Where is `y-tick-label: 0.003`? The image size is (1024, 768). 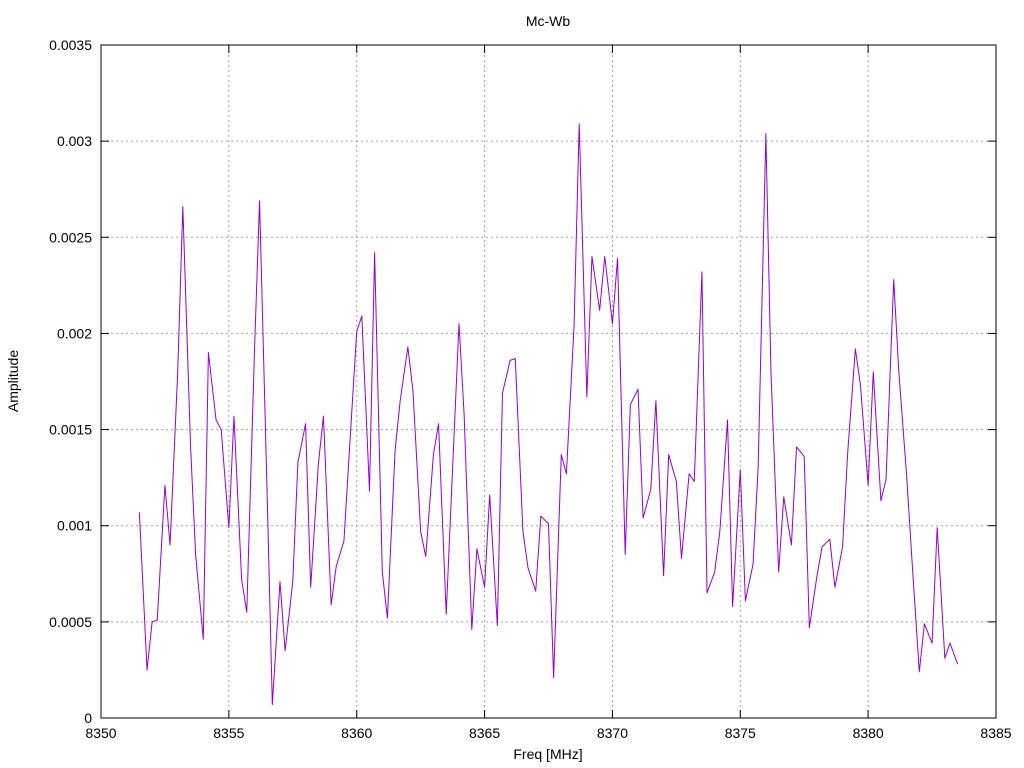 y-tick-label: 0.003 is located at coordinates (74, 141).